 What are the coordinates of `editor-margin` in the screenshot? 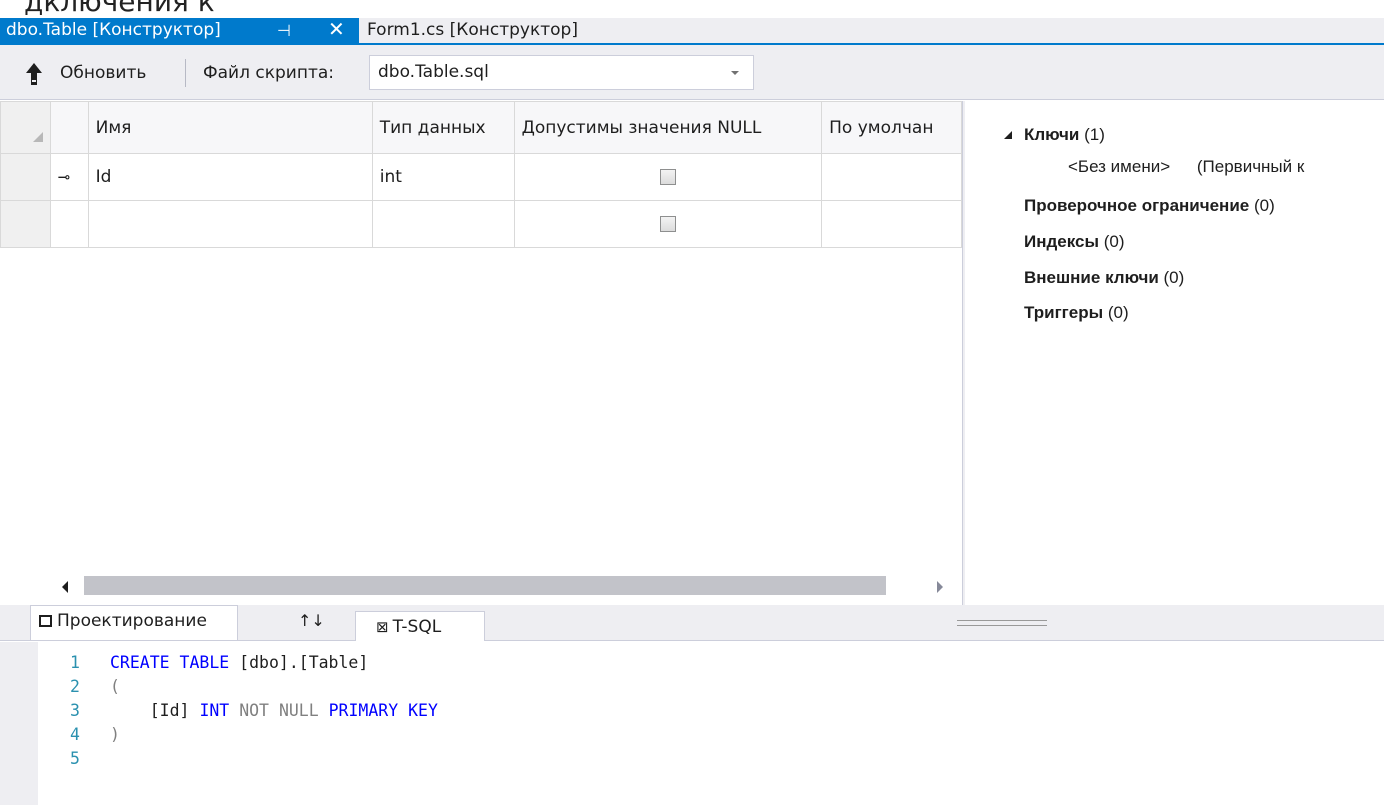 It's located at (19, 723).